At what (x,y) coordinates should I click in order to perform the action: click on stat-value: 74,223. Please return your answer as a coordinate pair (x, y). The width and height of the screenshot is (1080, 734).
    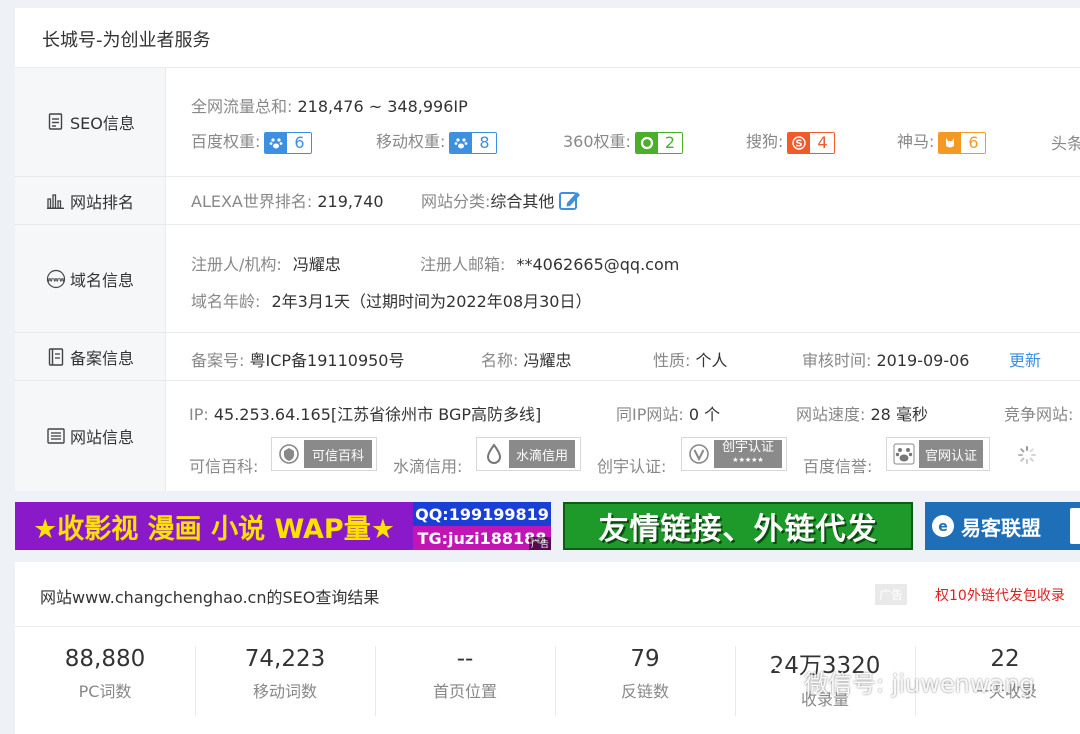
    Looking at the image, I should click on (285, 659).